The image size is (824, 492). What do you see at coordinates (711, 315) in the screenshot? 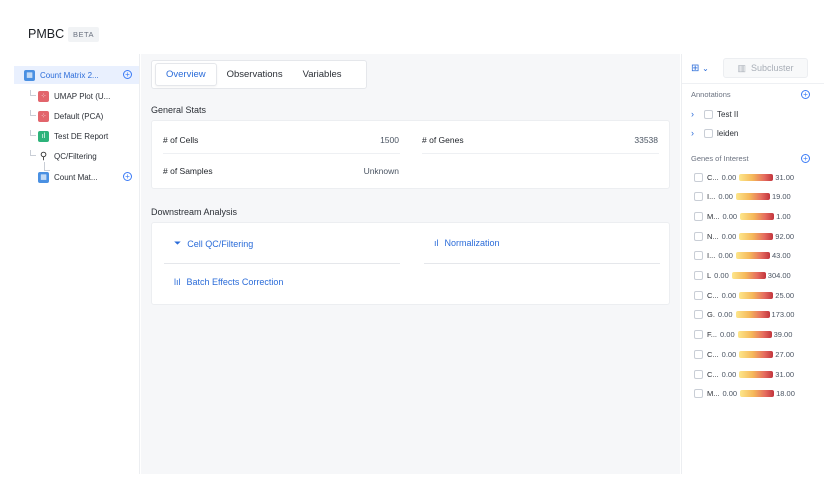
I see `gene-name: G.` at bounding box center [711, 315].